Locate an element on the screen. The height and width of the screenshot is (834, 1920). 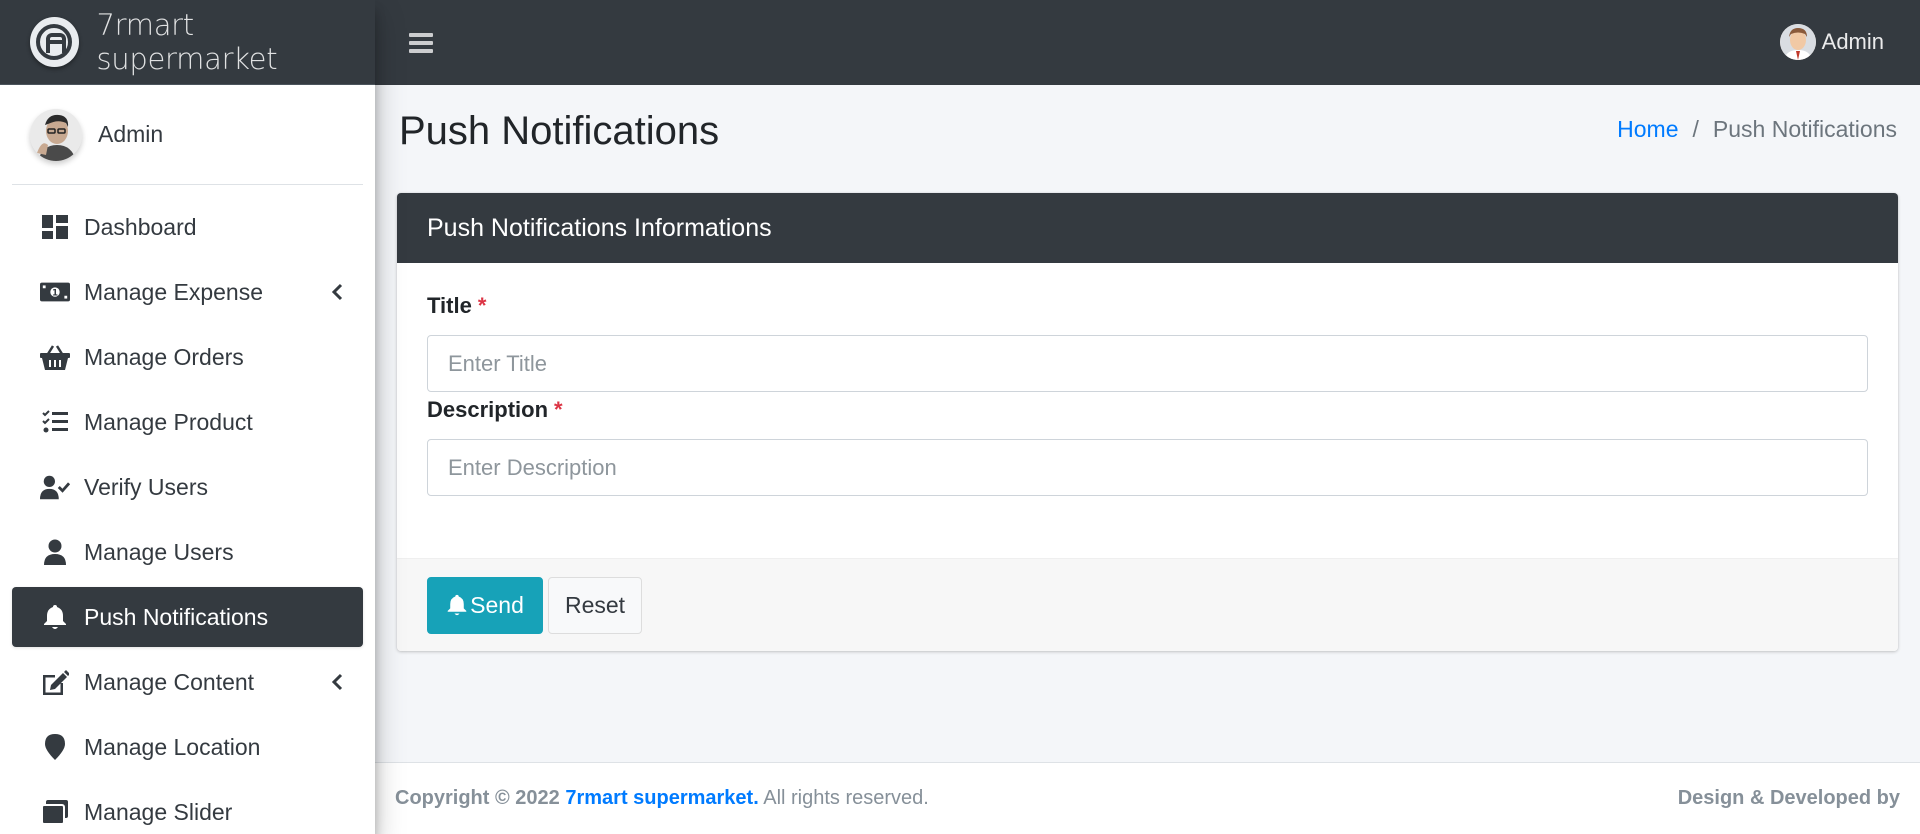
title-input is located at coordinates (1147, 363).